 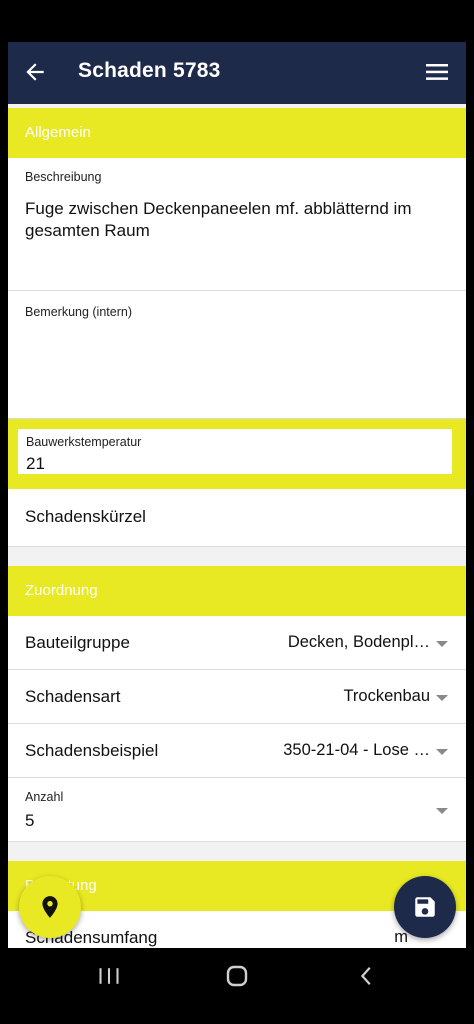 I want to click on schadenskuerzel-field: Schadenskürzel, so click(x=237, y=518).